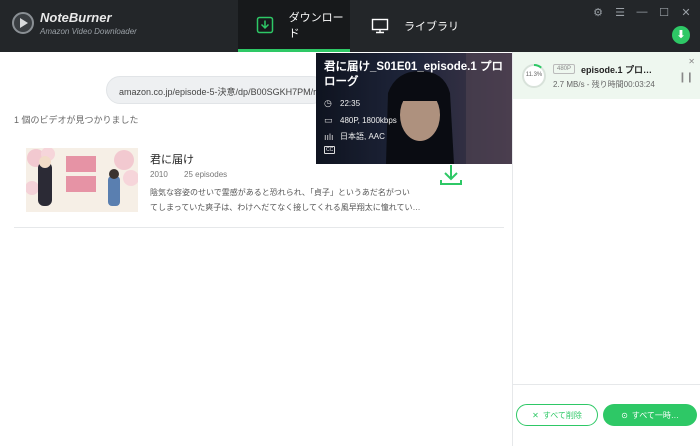 The image size is (700, 446). I want to click on tab-library-label: ライブラリ, so click(431, 27).